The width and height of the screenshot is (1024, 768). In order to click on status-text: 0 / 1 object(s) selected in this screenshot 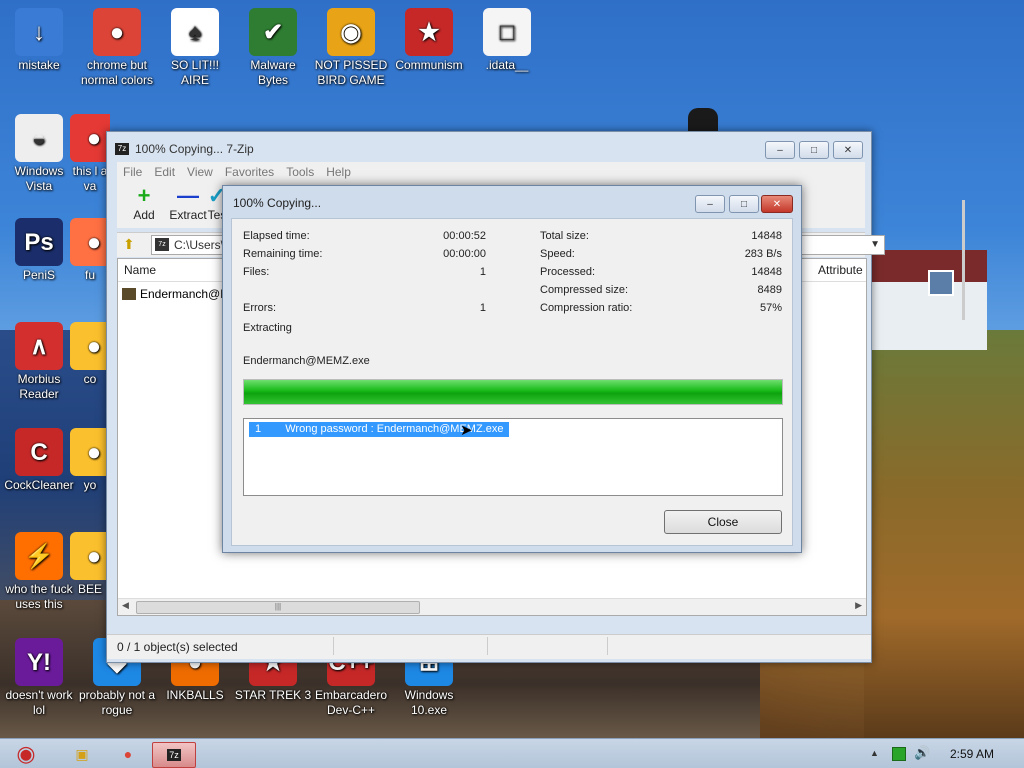, I will do `click(177, 647)`.